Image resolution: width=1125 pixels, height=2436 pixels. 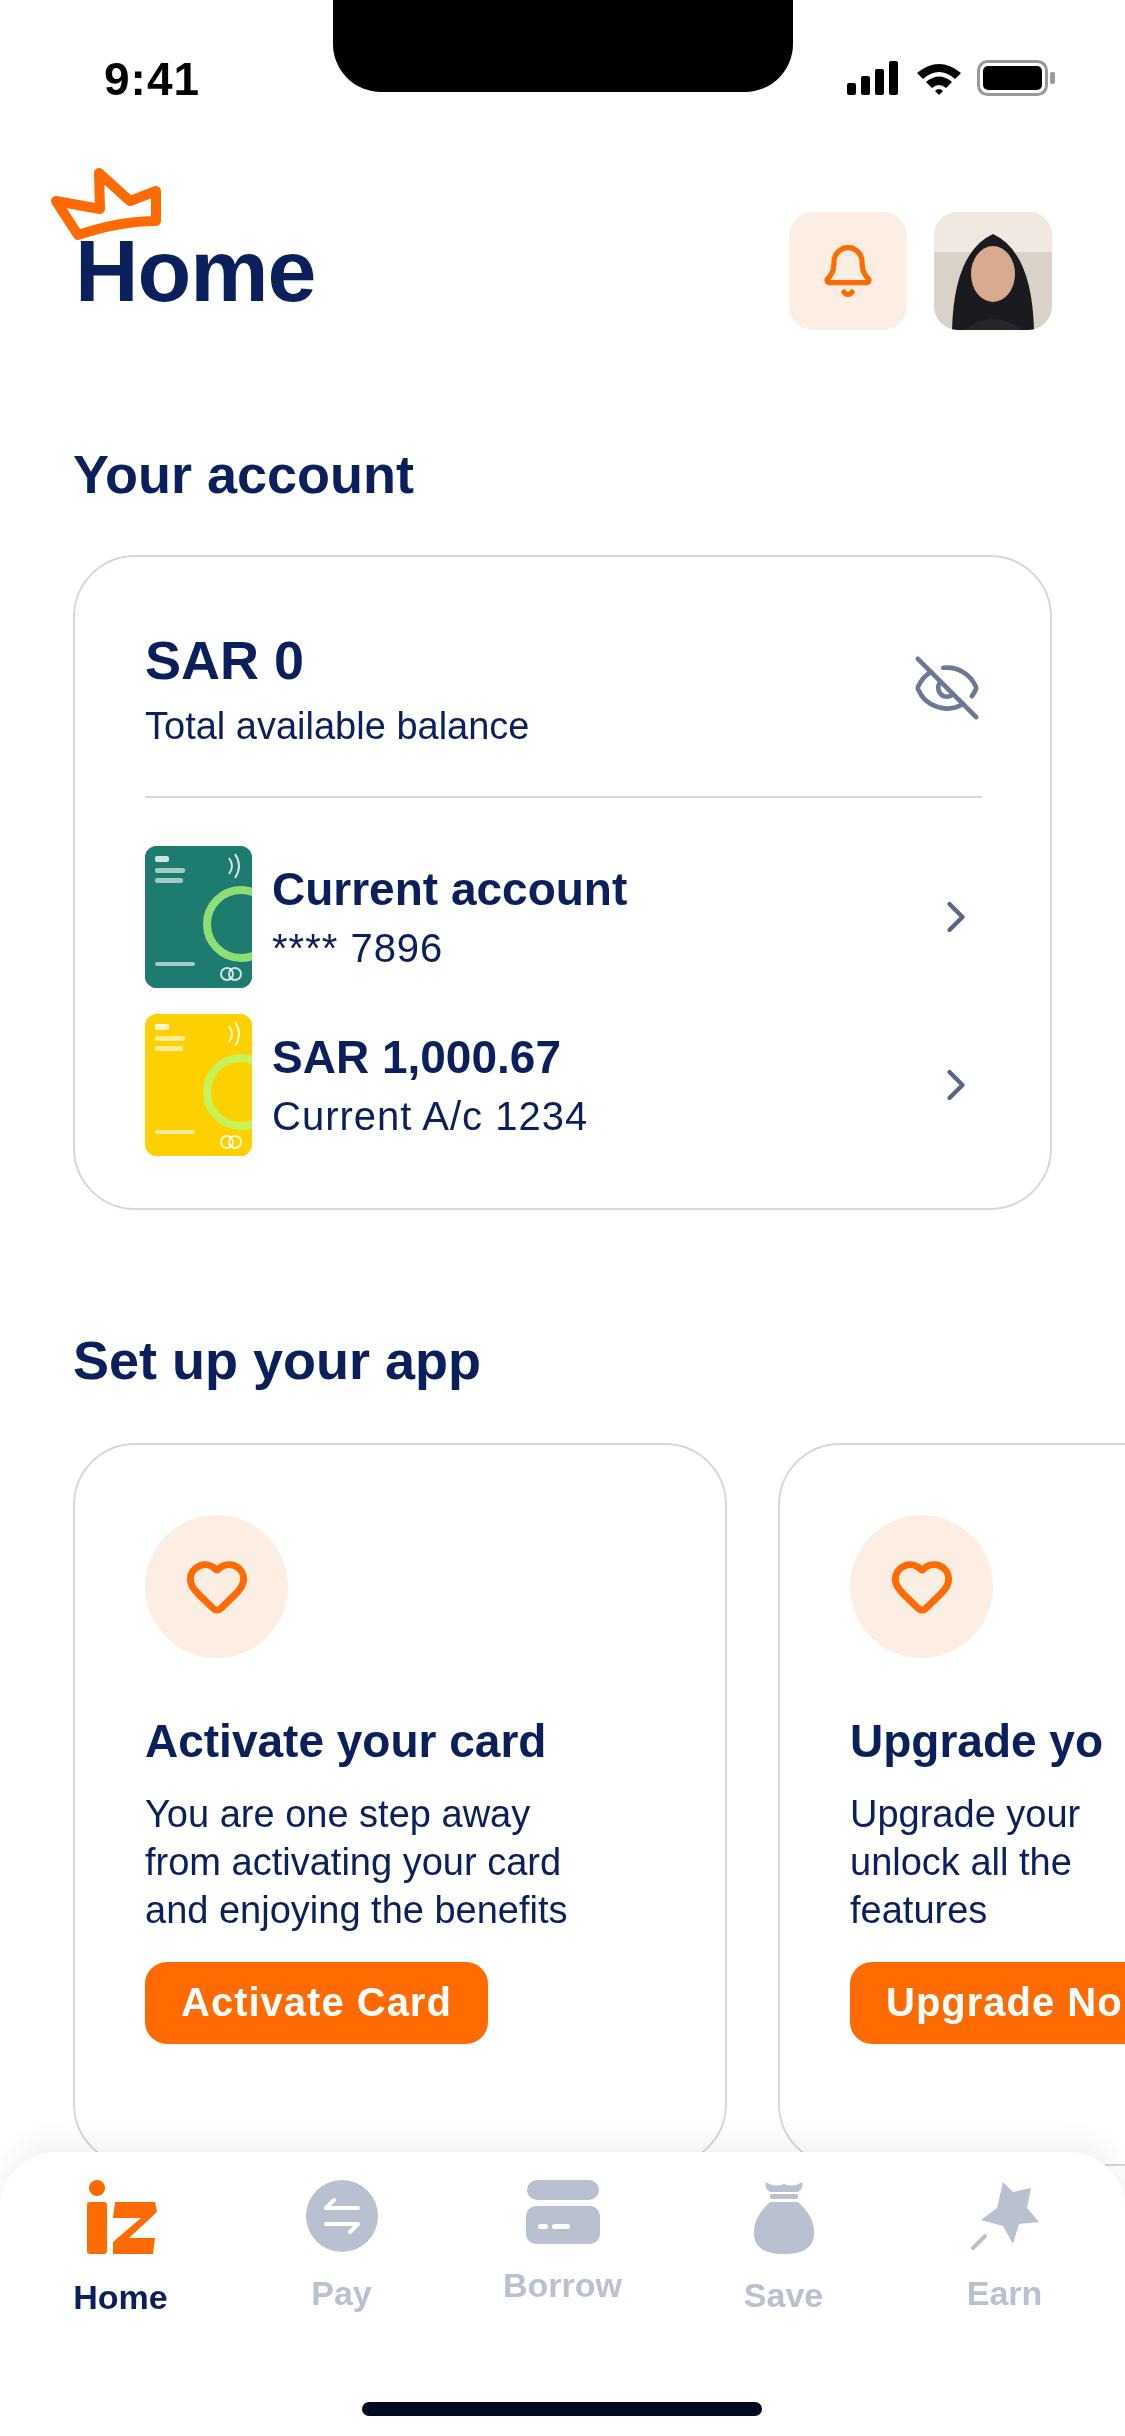 I want to click on tab-item: Home, so click(x=120, y=2255).